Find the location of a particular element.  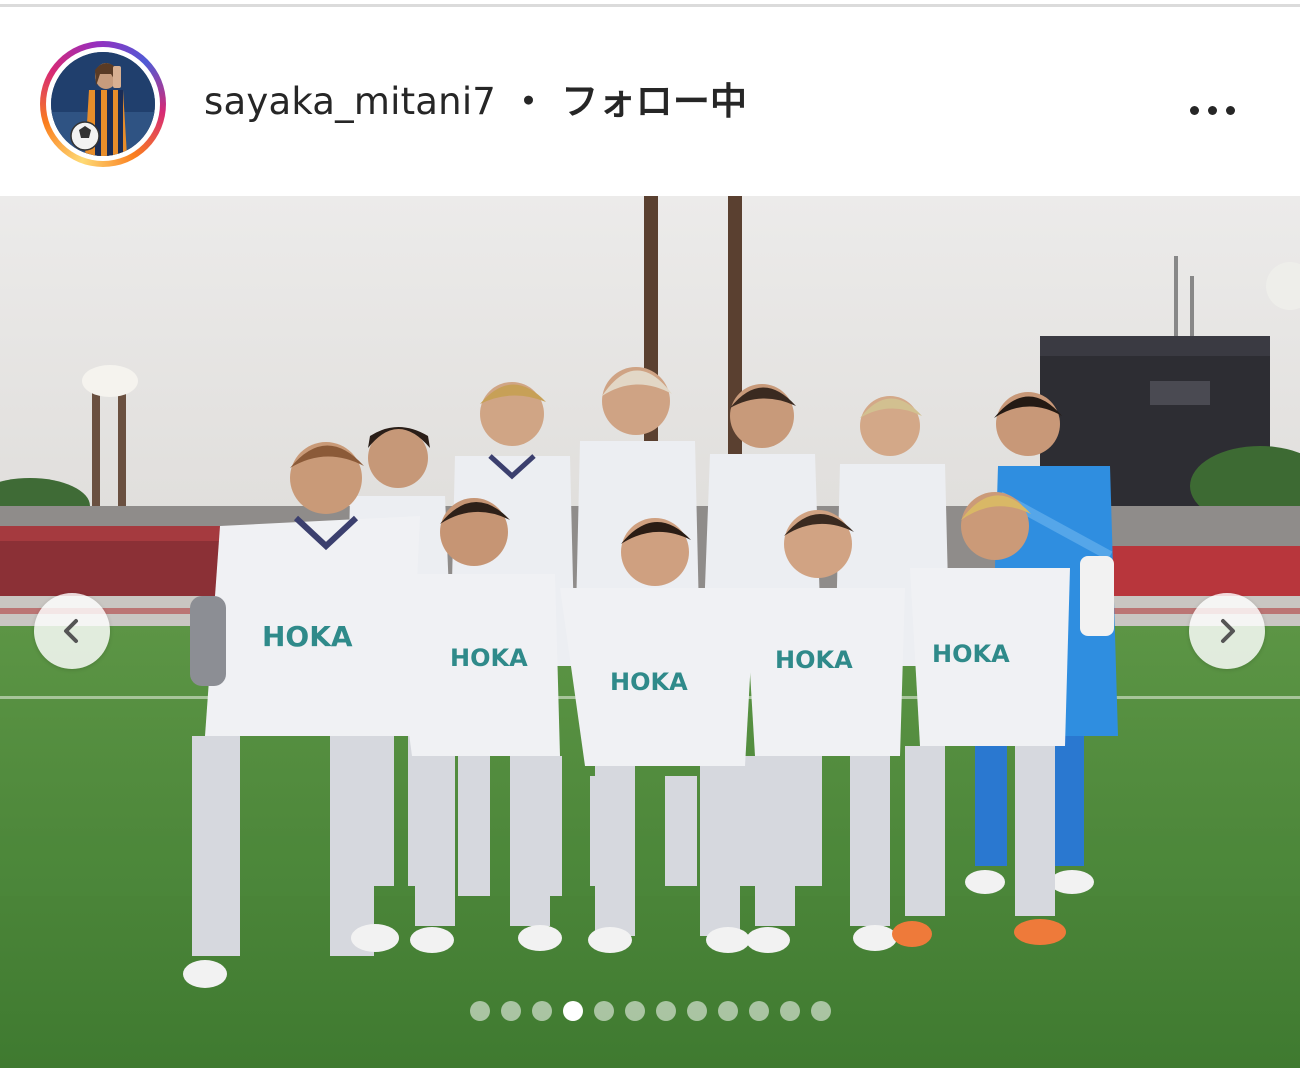

following-button: フォロー中 is located at coordinates (654, 101).